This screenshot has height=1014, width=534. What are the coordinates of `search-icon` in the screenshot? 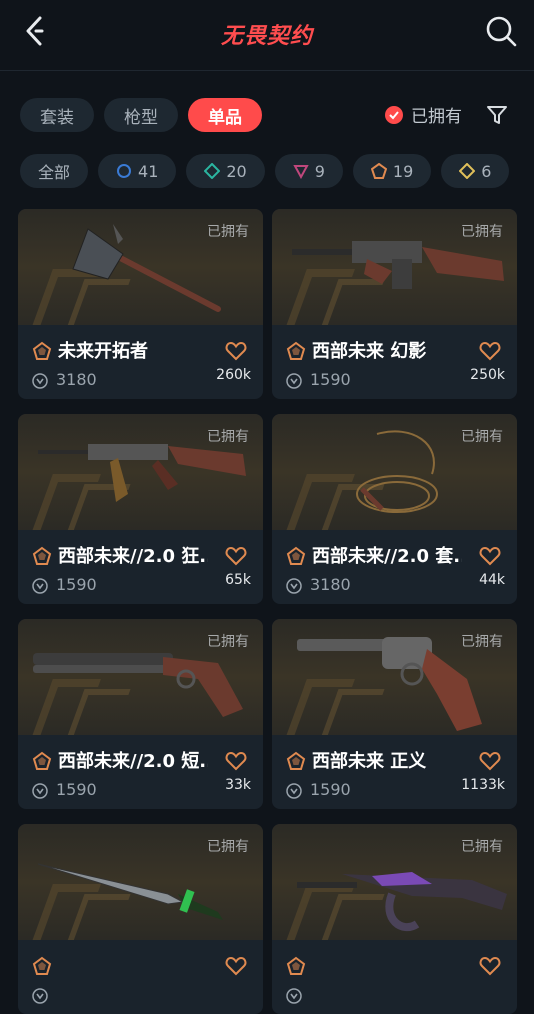 It's located at (501, 31).